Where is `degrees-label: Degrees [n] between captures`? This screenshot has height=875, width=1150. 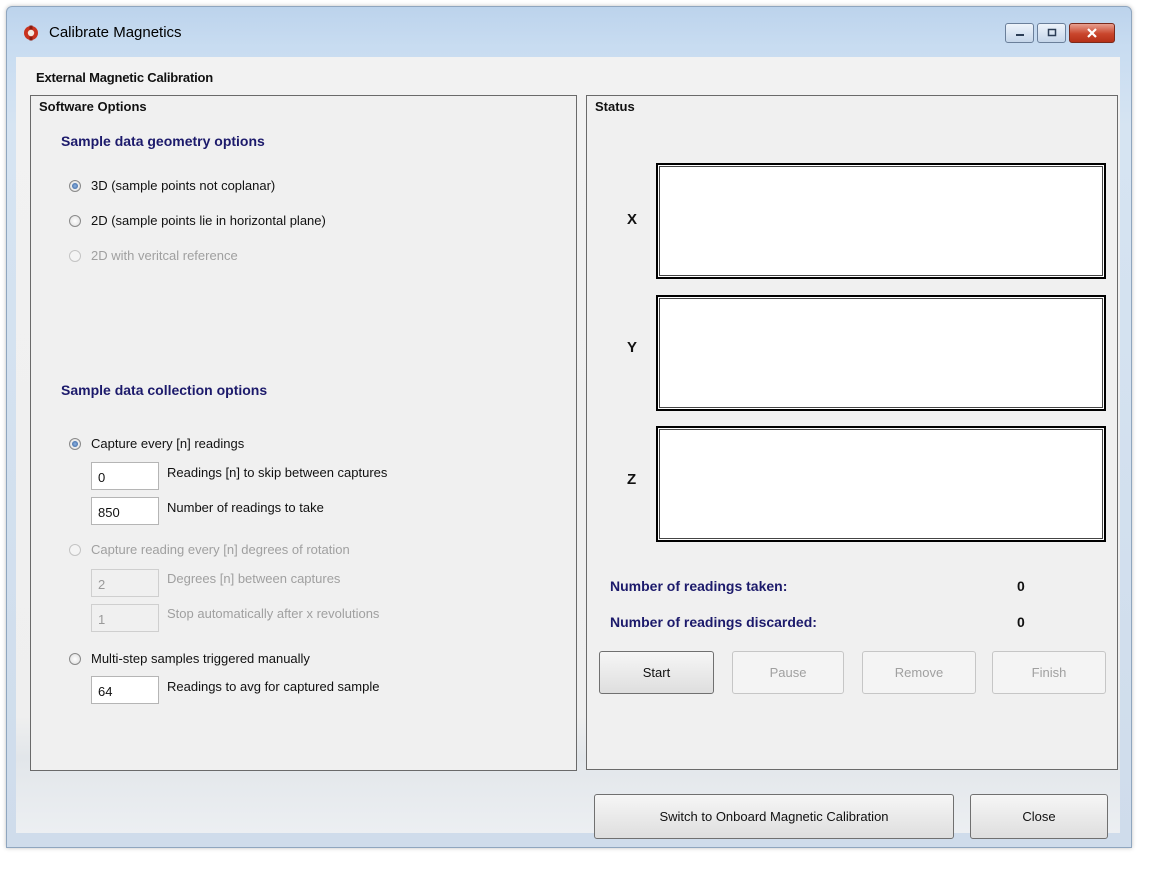
degrees-label: Degrees [n] between captures is located at coordinates (254, 578).